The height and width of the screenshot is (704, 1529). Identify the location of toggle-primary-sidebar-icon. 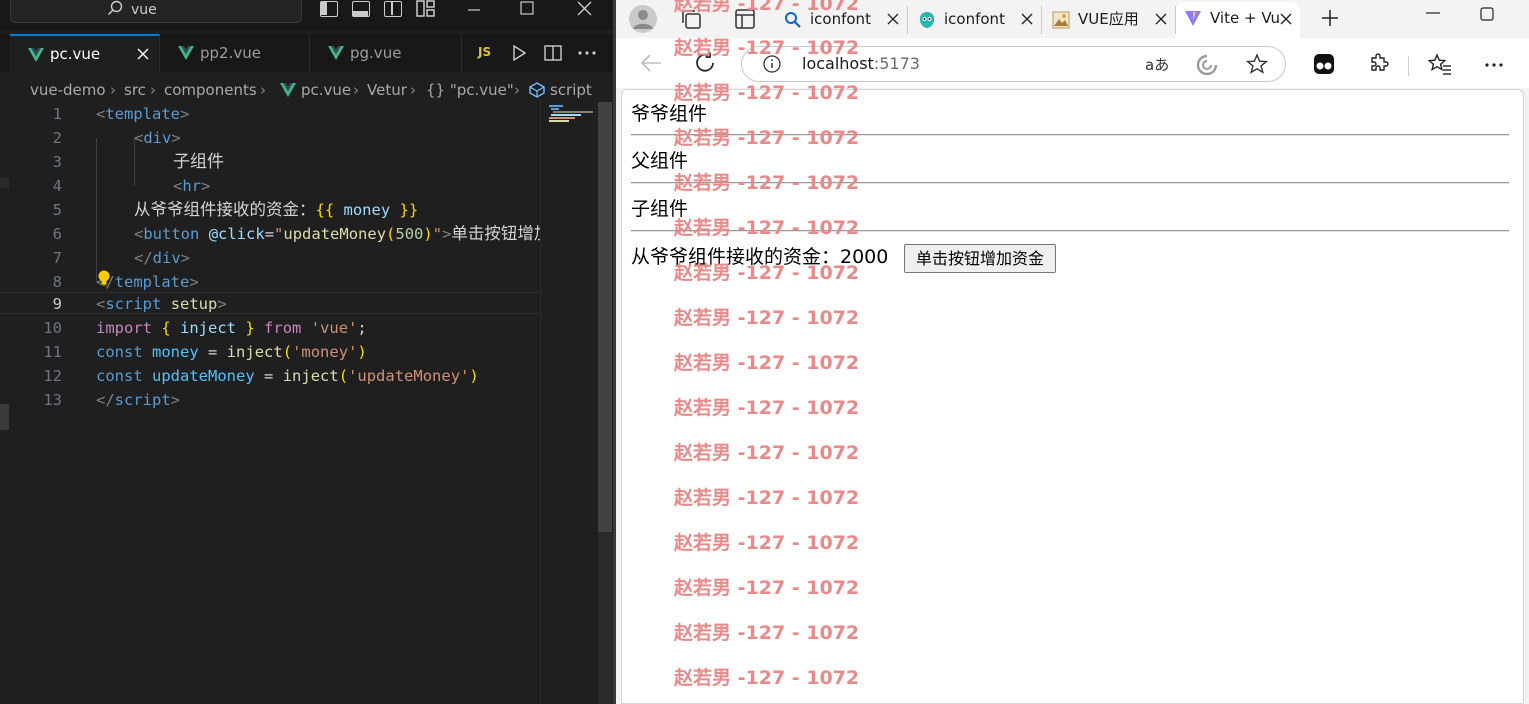
(329, 9).